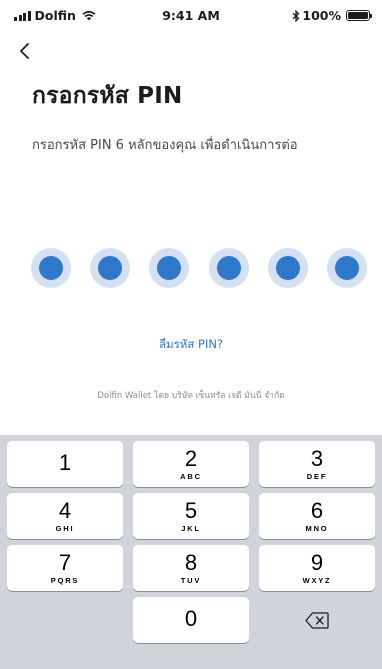  What do you see at coordinates (191, 528) in the screenshot?
I see `key-letters: JKL` at bounding box center [191, 528].